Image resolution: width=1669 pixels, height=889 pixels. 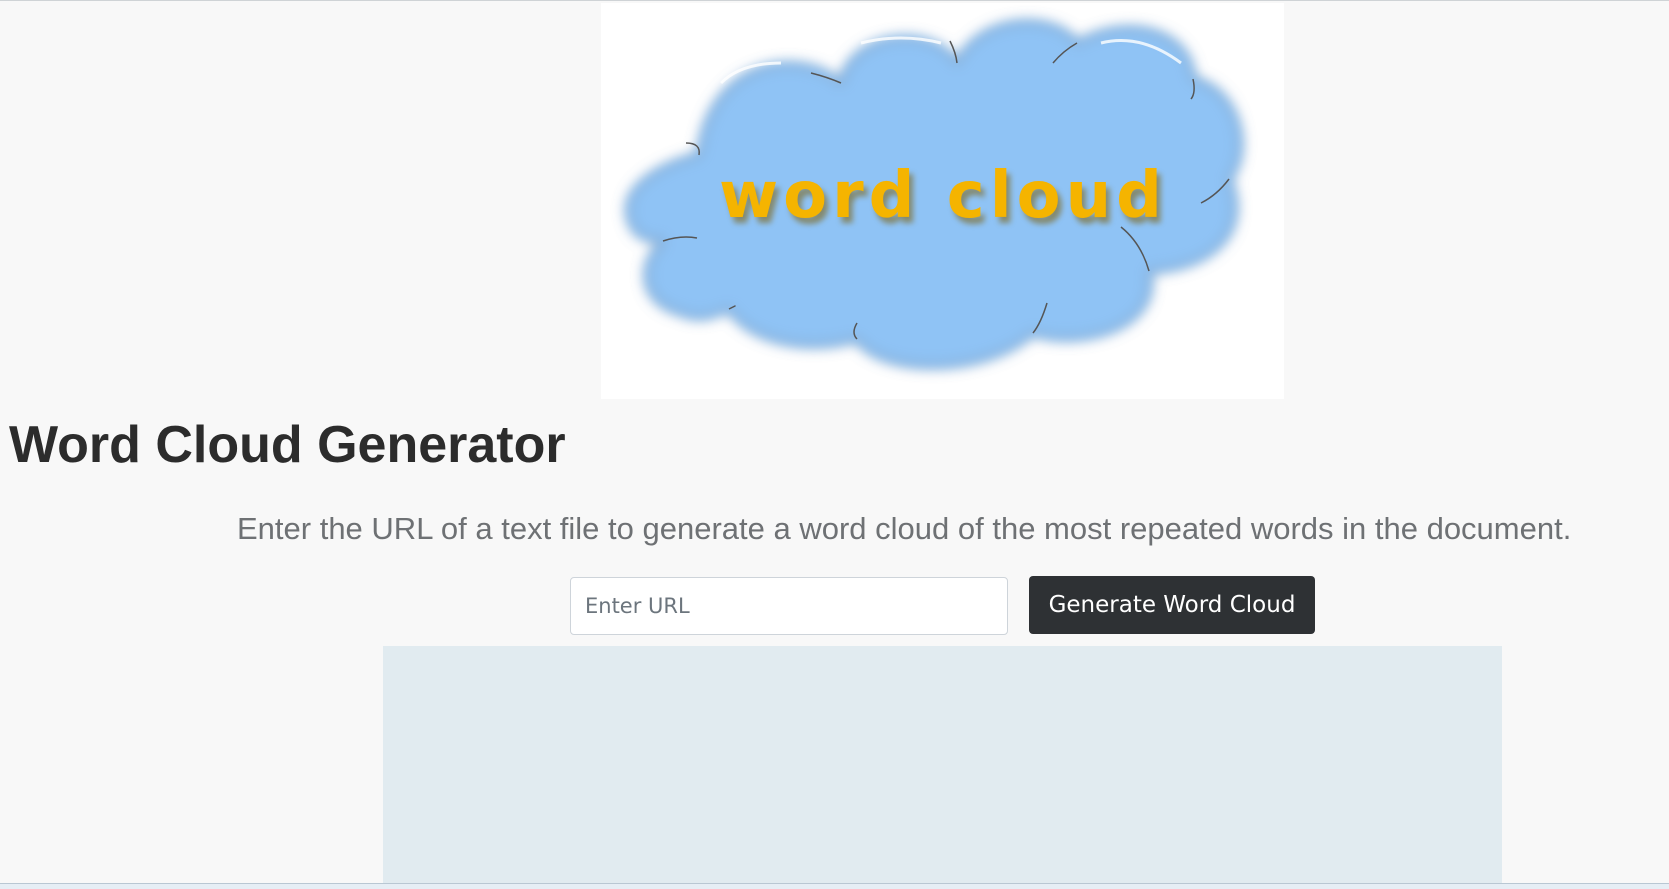 What do you see at coordinates (1172, 605) in the screenshot?
I see `generate-word-cloud-button: Generate Word Cloud` at bounding box center [1172, 605].